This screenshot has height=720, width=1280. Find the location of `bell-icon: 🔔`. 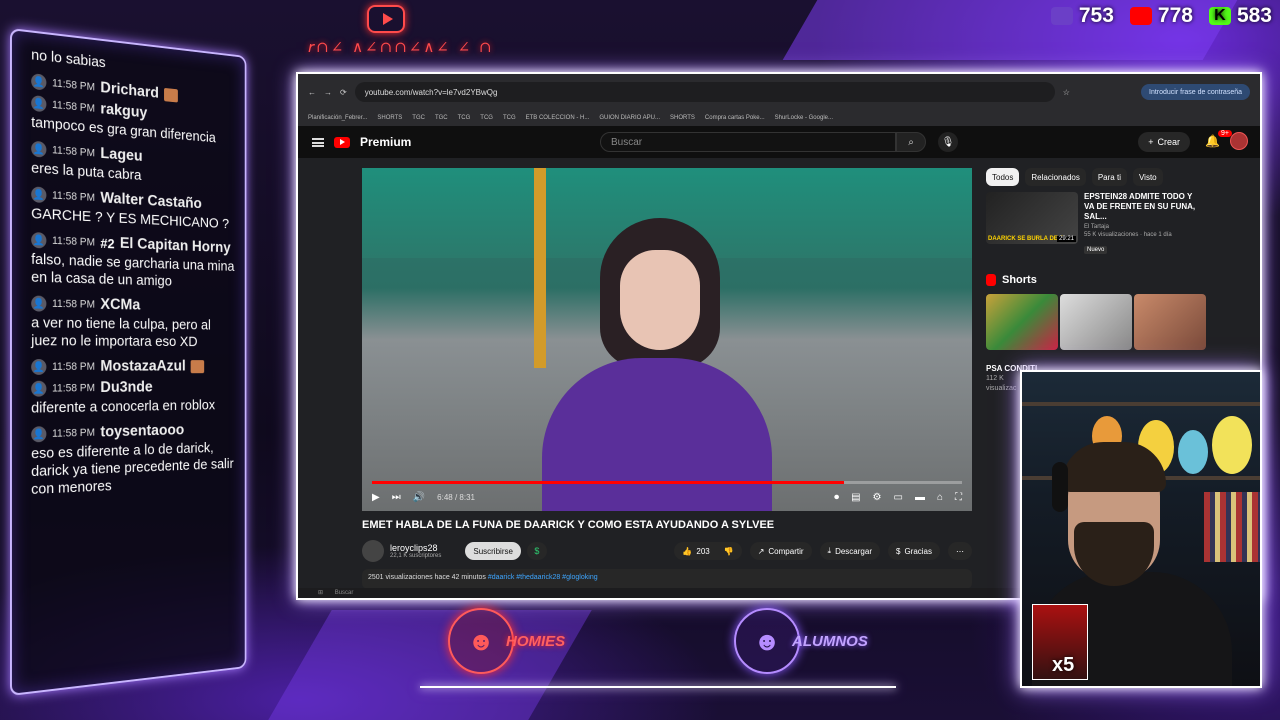

bell-icon: 🔔 is located at coordinates (1212, 141).